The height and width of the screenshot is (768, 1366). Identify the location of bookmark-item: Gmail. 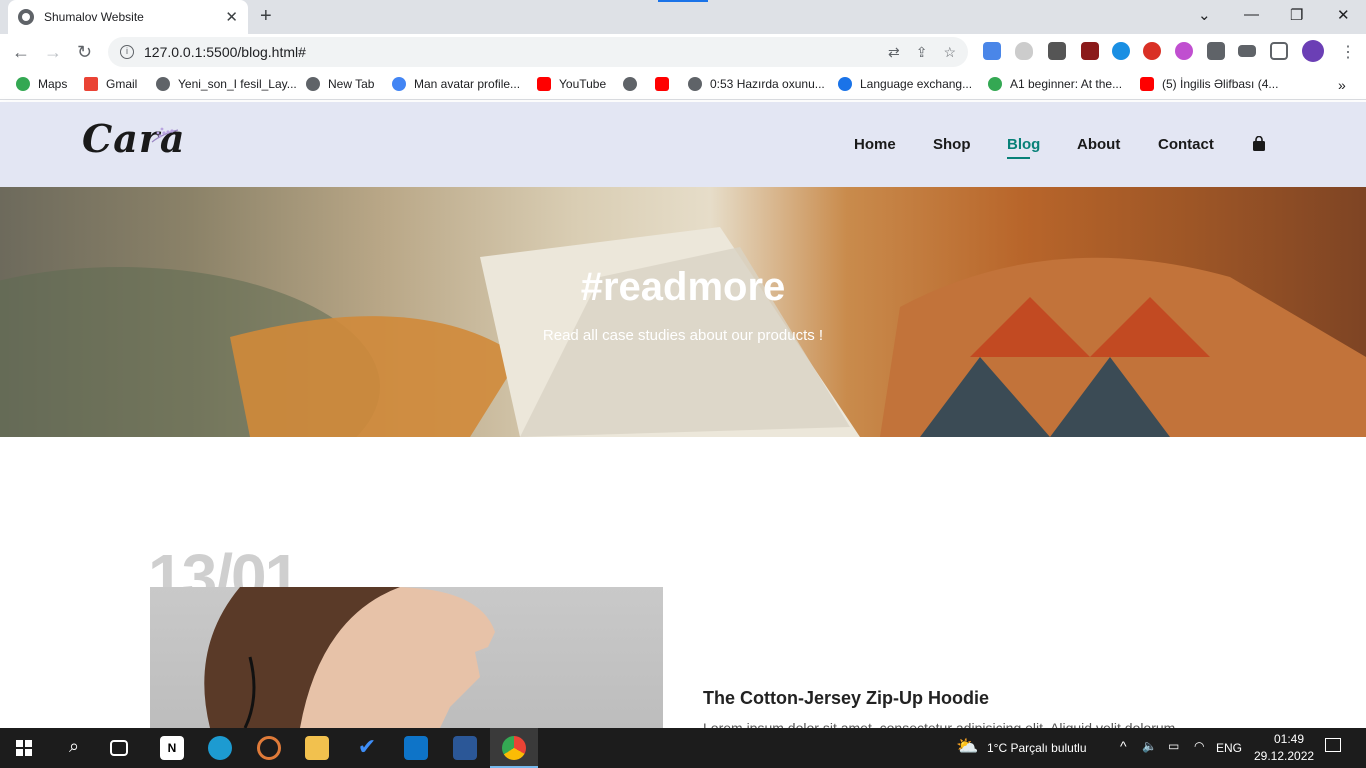
(110, 84).